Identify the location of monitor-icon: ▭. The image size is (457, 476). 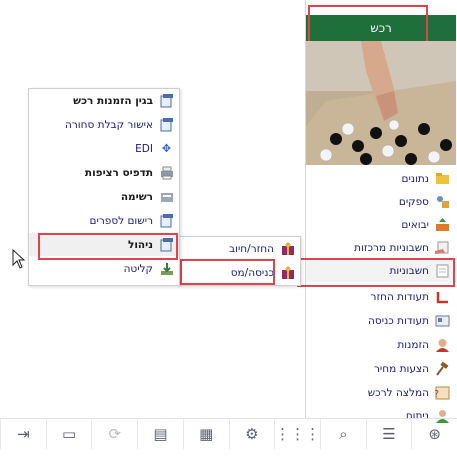
(69, 434).